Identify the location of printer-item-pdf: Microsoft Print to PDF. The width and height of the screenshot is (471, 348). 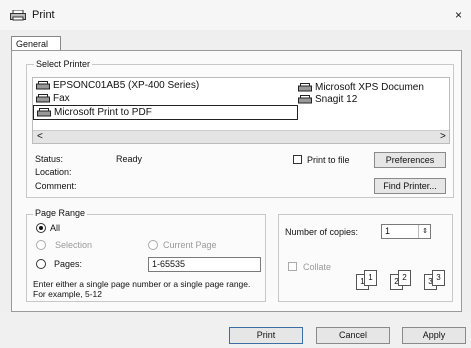
(165, 112).